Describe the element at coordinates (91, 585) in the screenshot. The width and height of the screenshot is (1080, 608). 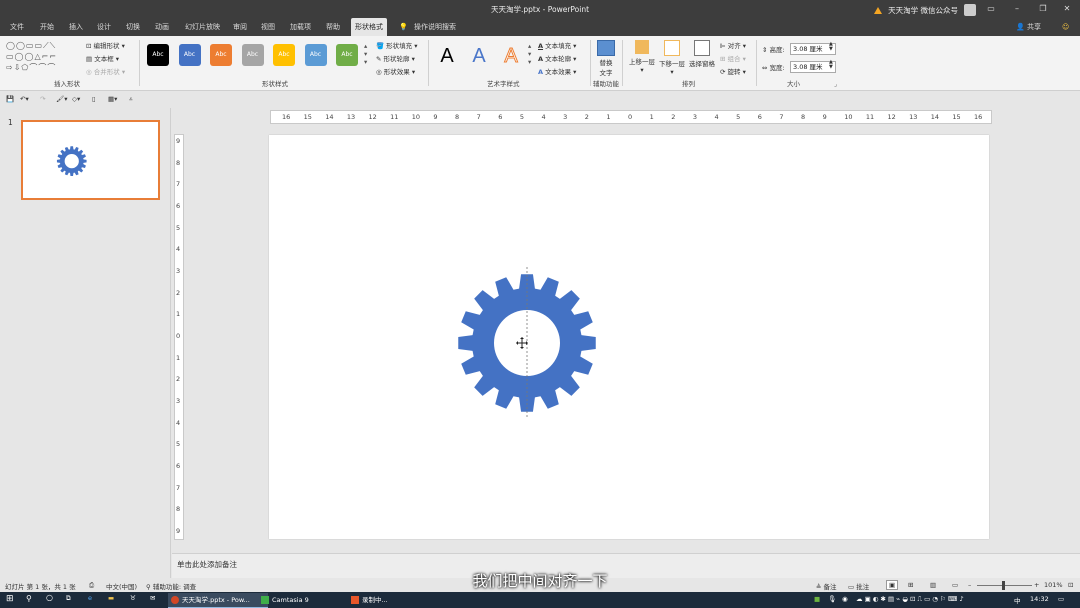
I see `spellcheck-icon: ⎙` at that location.